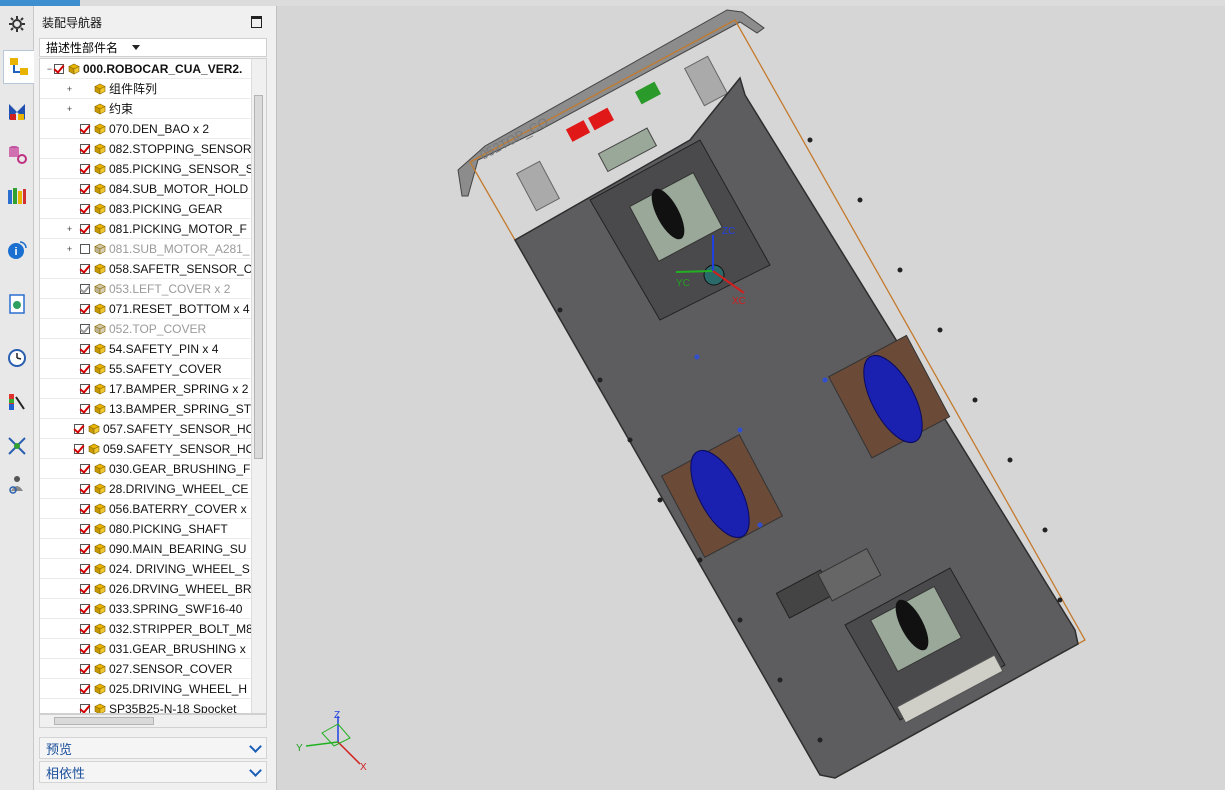 This screenshot has height=790, width=1225. I want to click on resource-bar: i, so click(17, 398).